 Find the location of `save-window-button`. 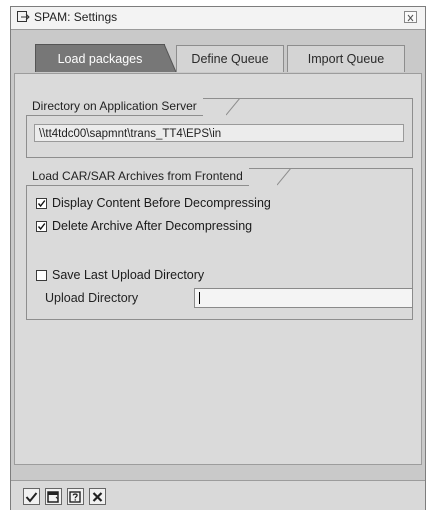

save-window-button is located at coordinates (53, 496).